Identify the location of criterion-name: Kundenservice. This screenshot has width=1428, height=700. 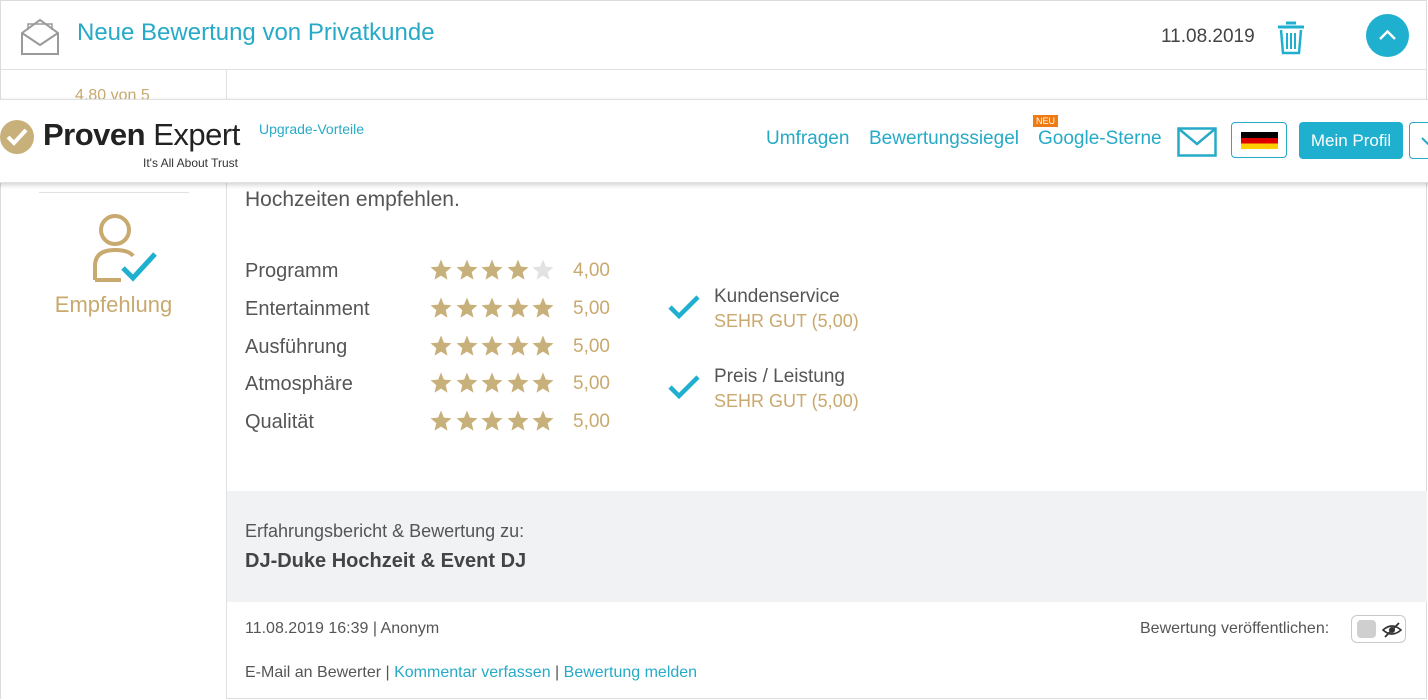
(777, 296).